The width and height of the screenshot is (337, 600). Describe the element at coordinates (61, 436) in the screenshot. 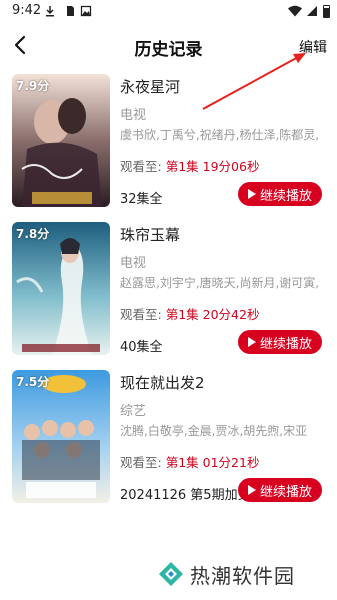

I see `poster-image: 7.5分` at that location.